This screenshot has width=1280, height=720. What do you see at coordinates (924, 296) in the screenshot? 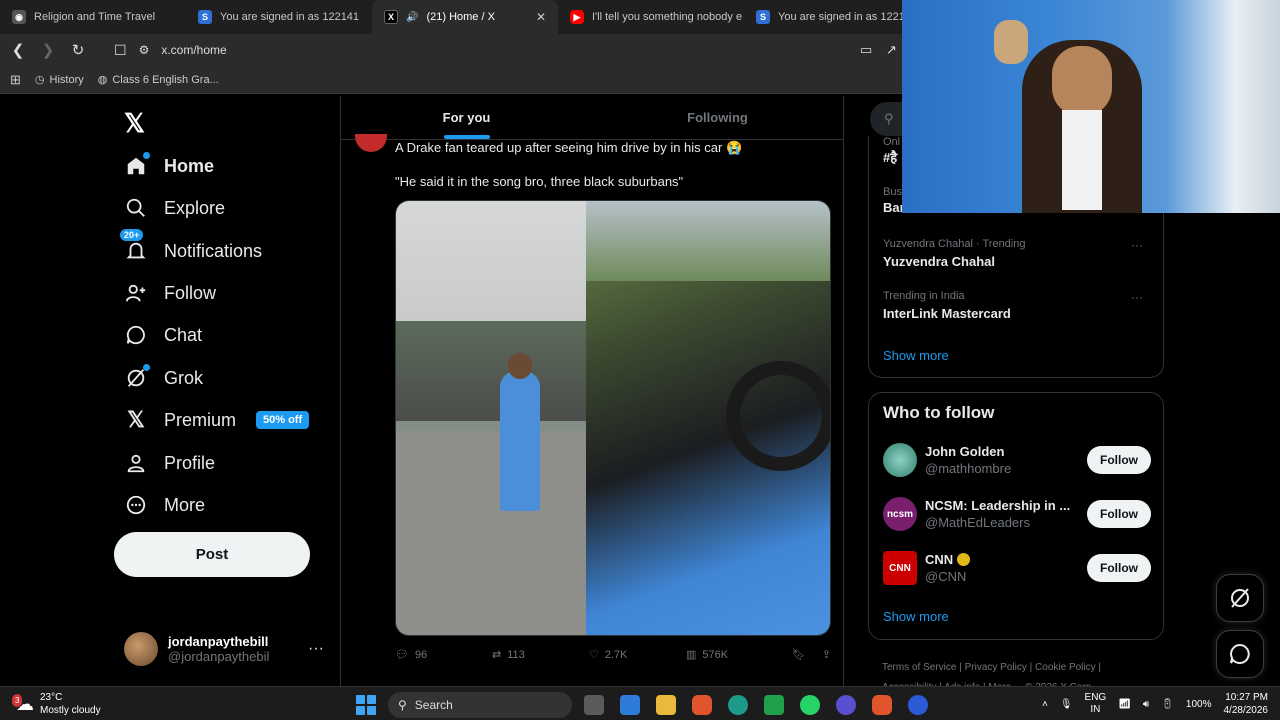
I see `trend-meta: Trending in India` at bounding box center [924, 296].